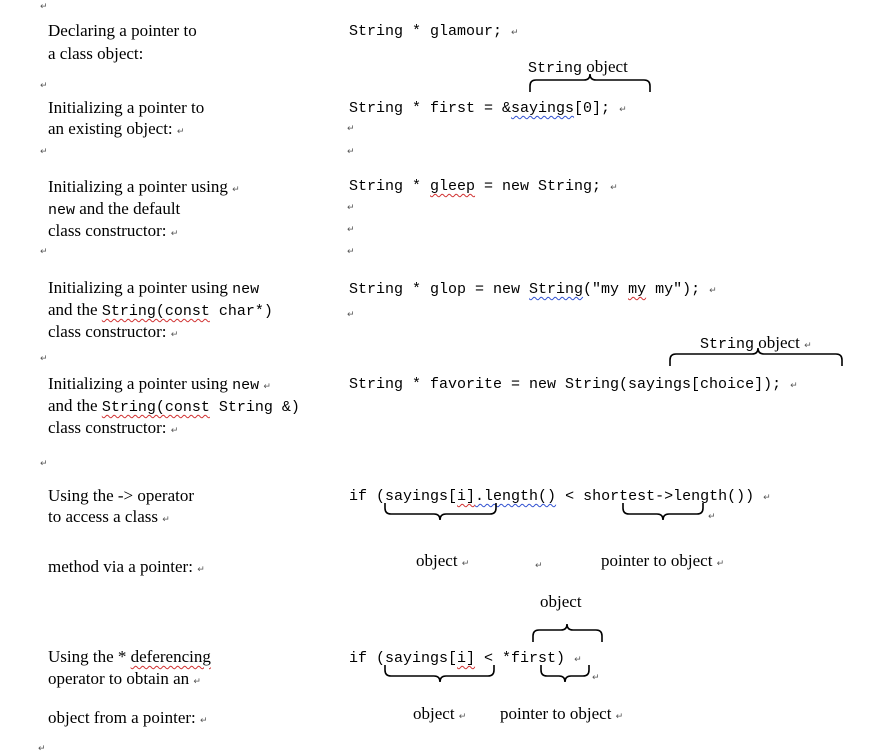  Describe the element at coordinates (567, 632) in the screenshot. I see `brace-object-deref-top` at that location.